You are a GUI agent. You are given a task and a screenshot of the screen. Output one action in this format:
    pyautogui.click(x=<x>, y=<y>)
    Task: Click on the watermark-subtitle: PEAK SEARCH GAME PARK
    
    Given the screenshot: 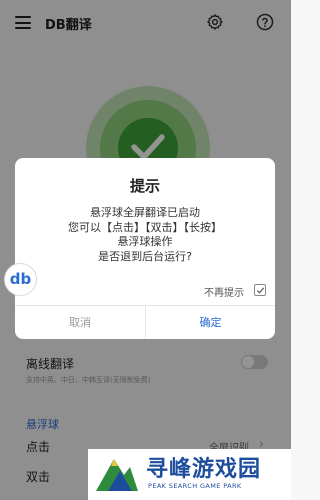 What is the action you would take?
    pyautogui.click(x=195, y=486)
    